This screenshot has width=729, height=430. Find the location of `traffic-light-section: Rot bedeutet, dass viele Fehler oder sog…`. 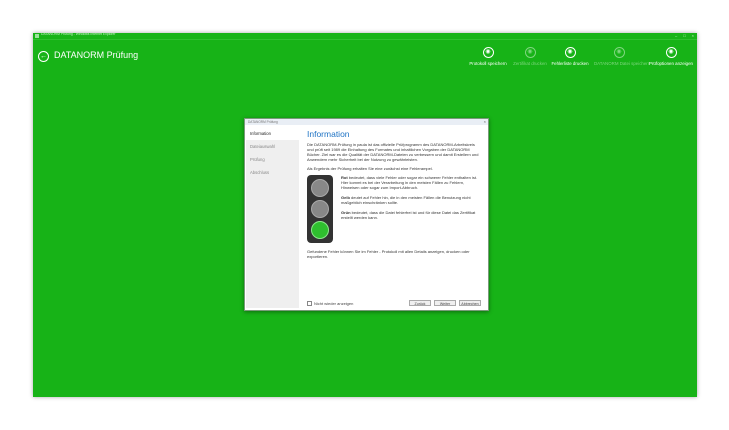

traffic-light-section: Rot bedeutet, dass viele Fehler oder sog… is located at coordinates (394, 209).